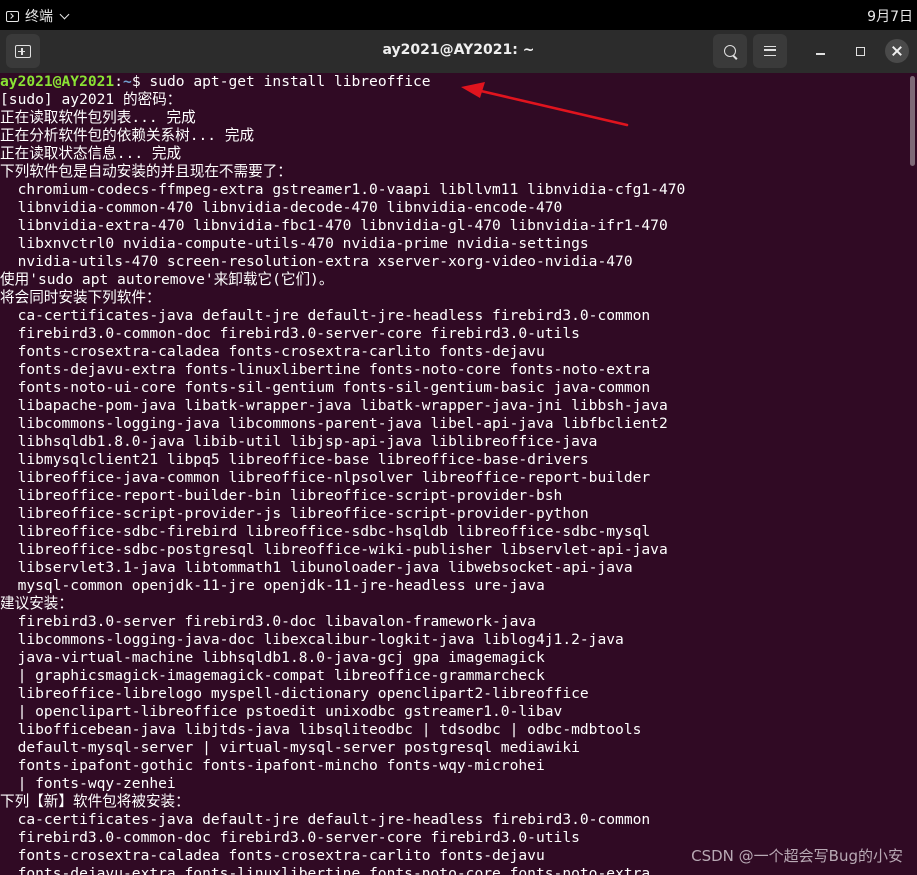 The height and width of the screenshot is (875, 917). Describe the element at coordinates (820, 51) in the screenshot. I see `minimize-button` at that location.